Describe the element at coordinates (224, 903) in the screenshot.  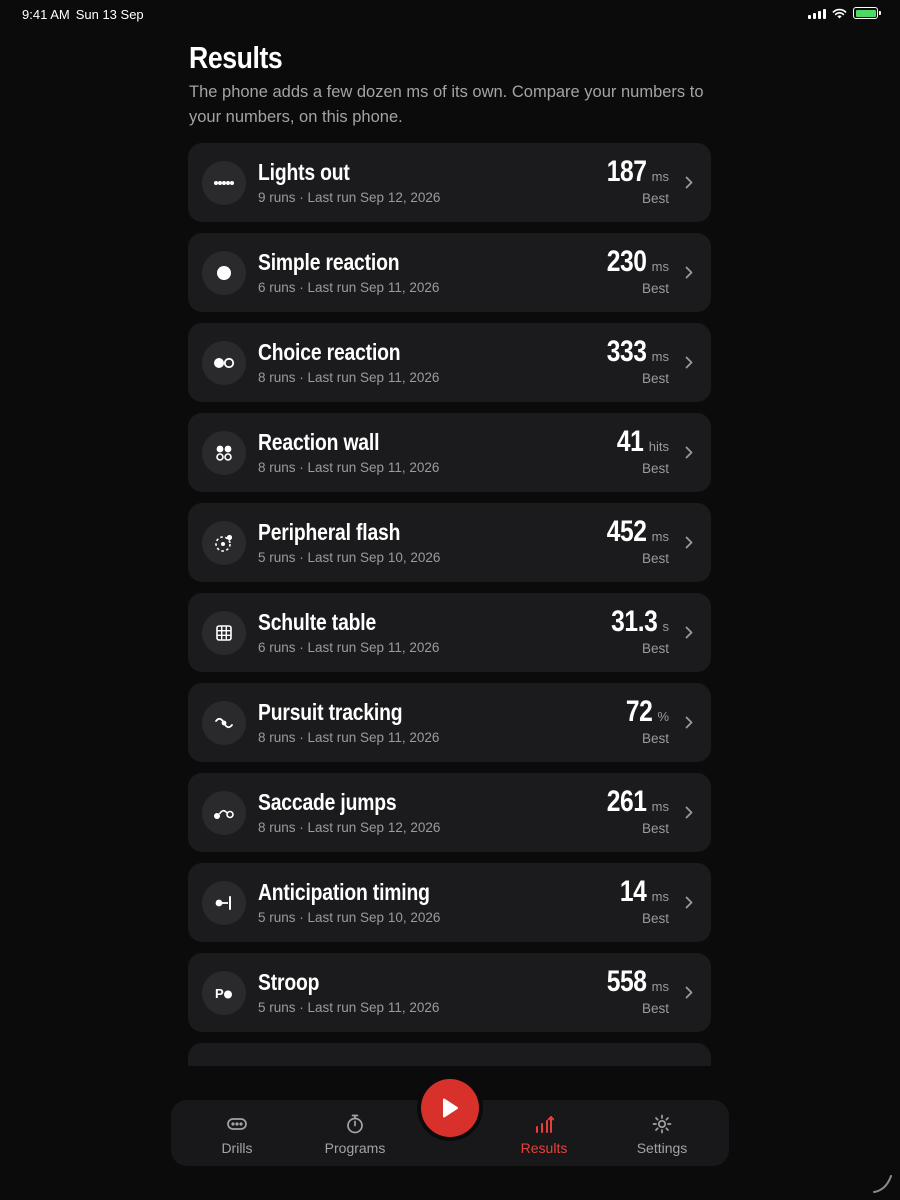
I see `anticipation-timing-icon` at that location.